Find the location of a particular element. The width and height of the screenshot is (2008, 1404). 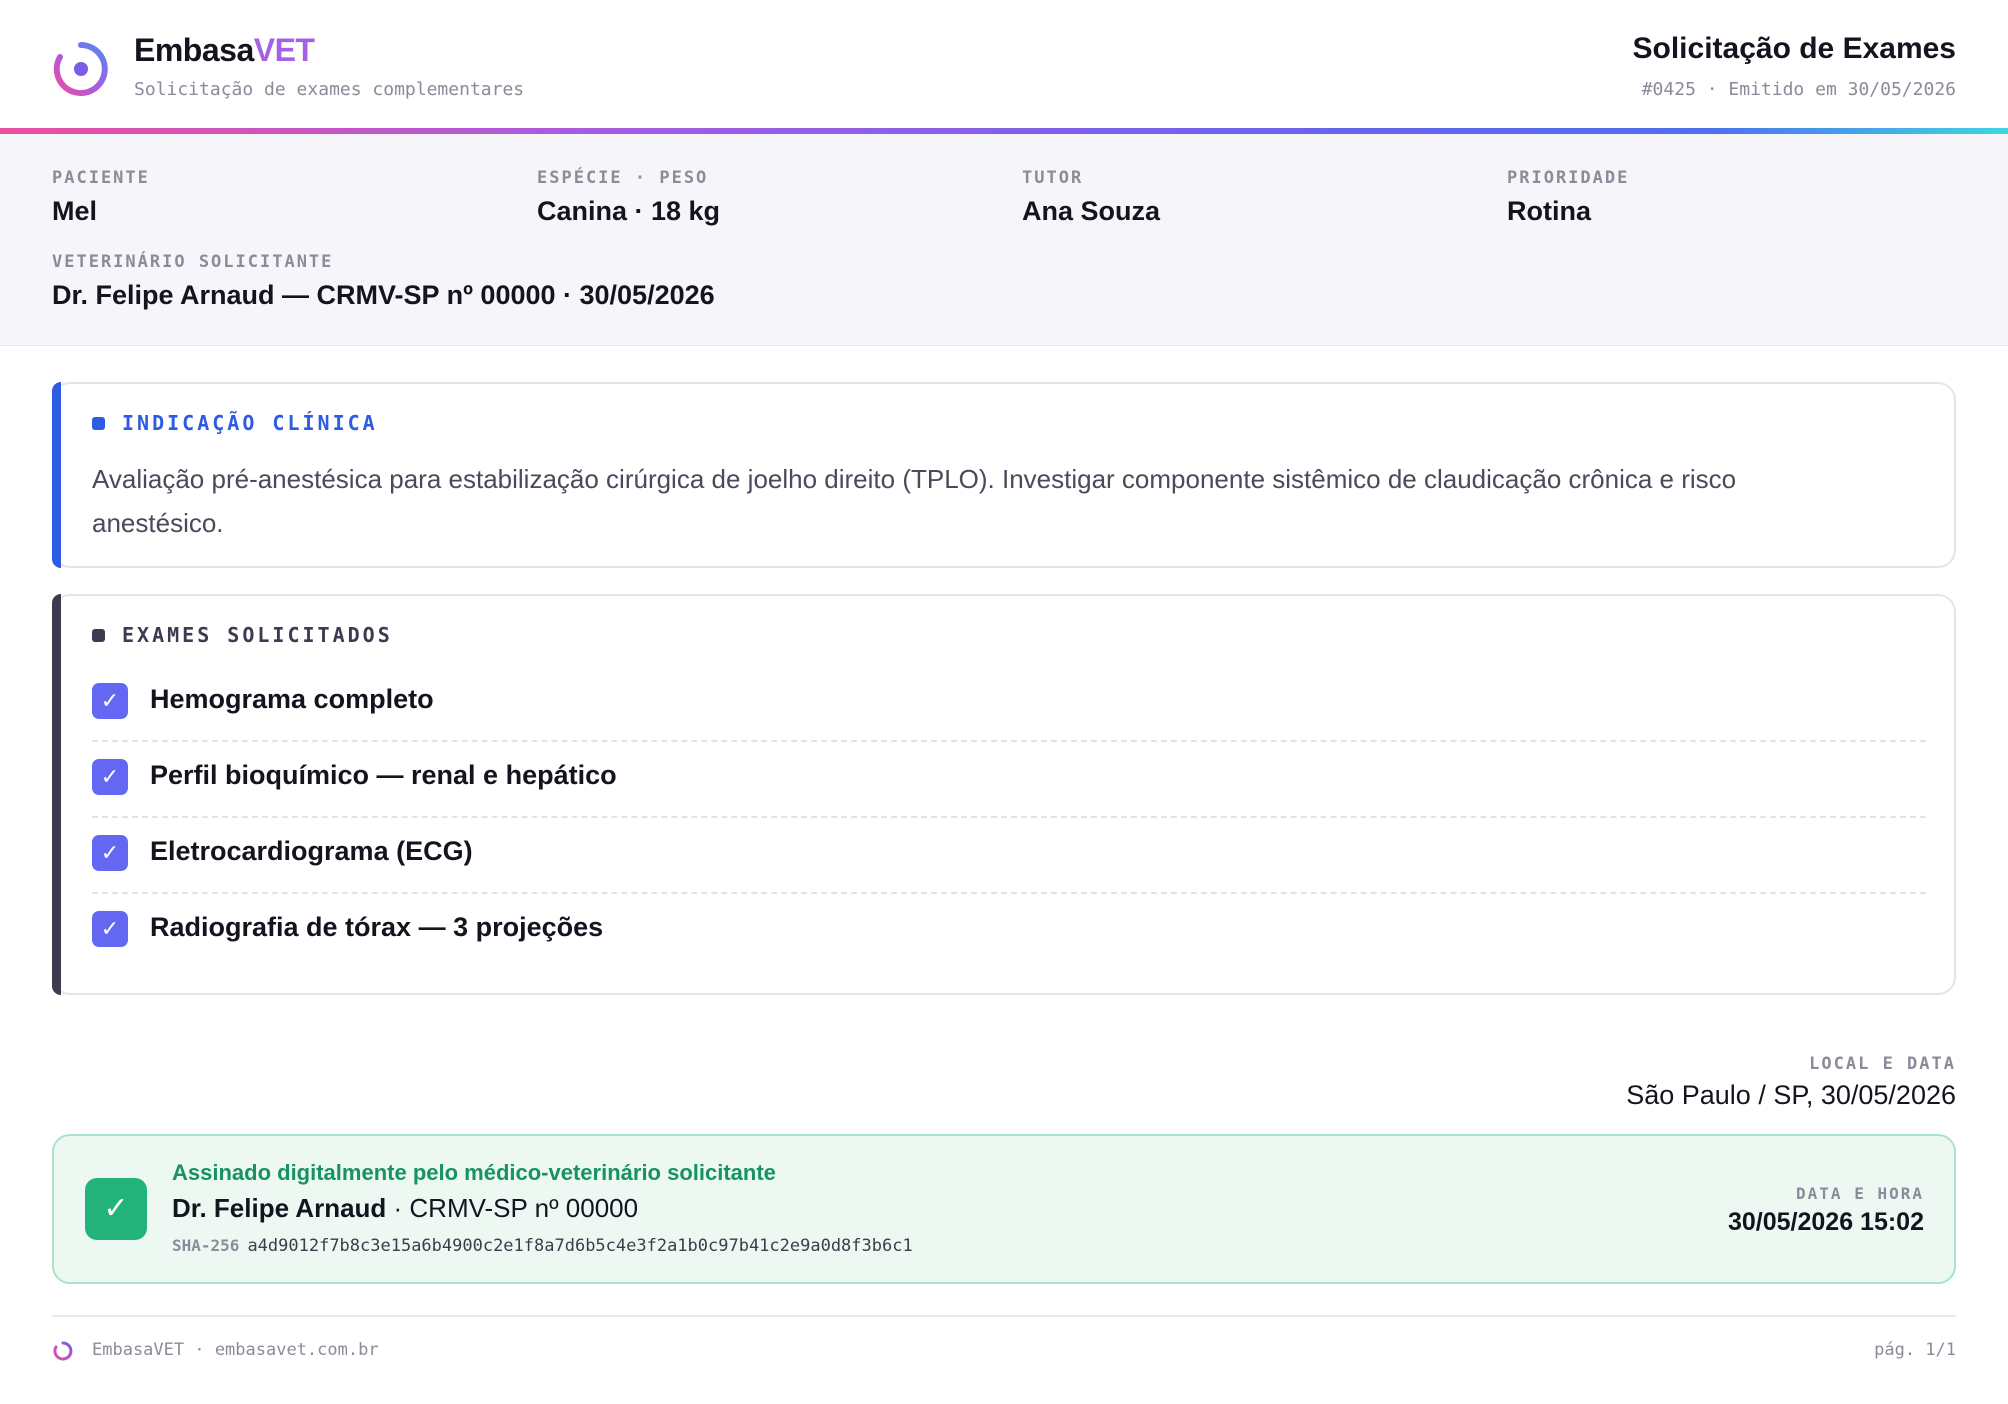

exam-item: ✓ Radiografia de tórax — 3 projeções is located at coordinates (1009, 932).